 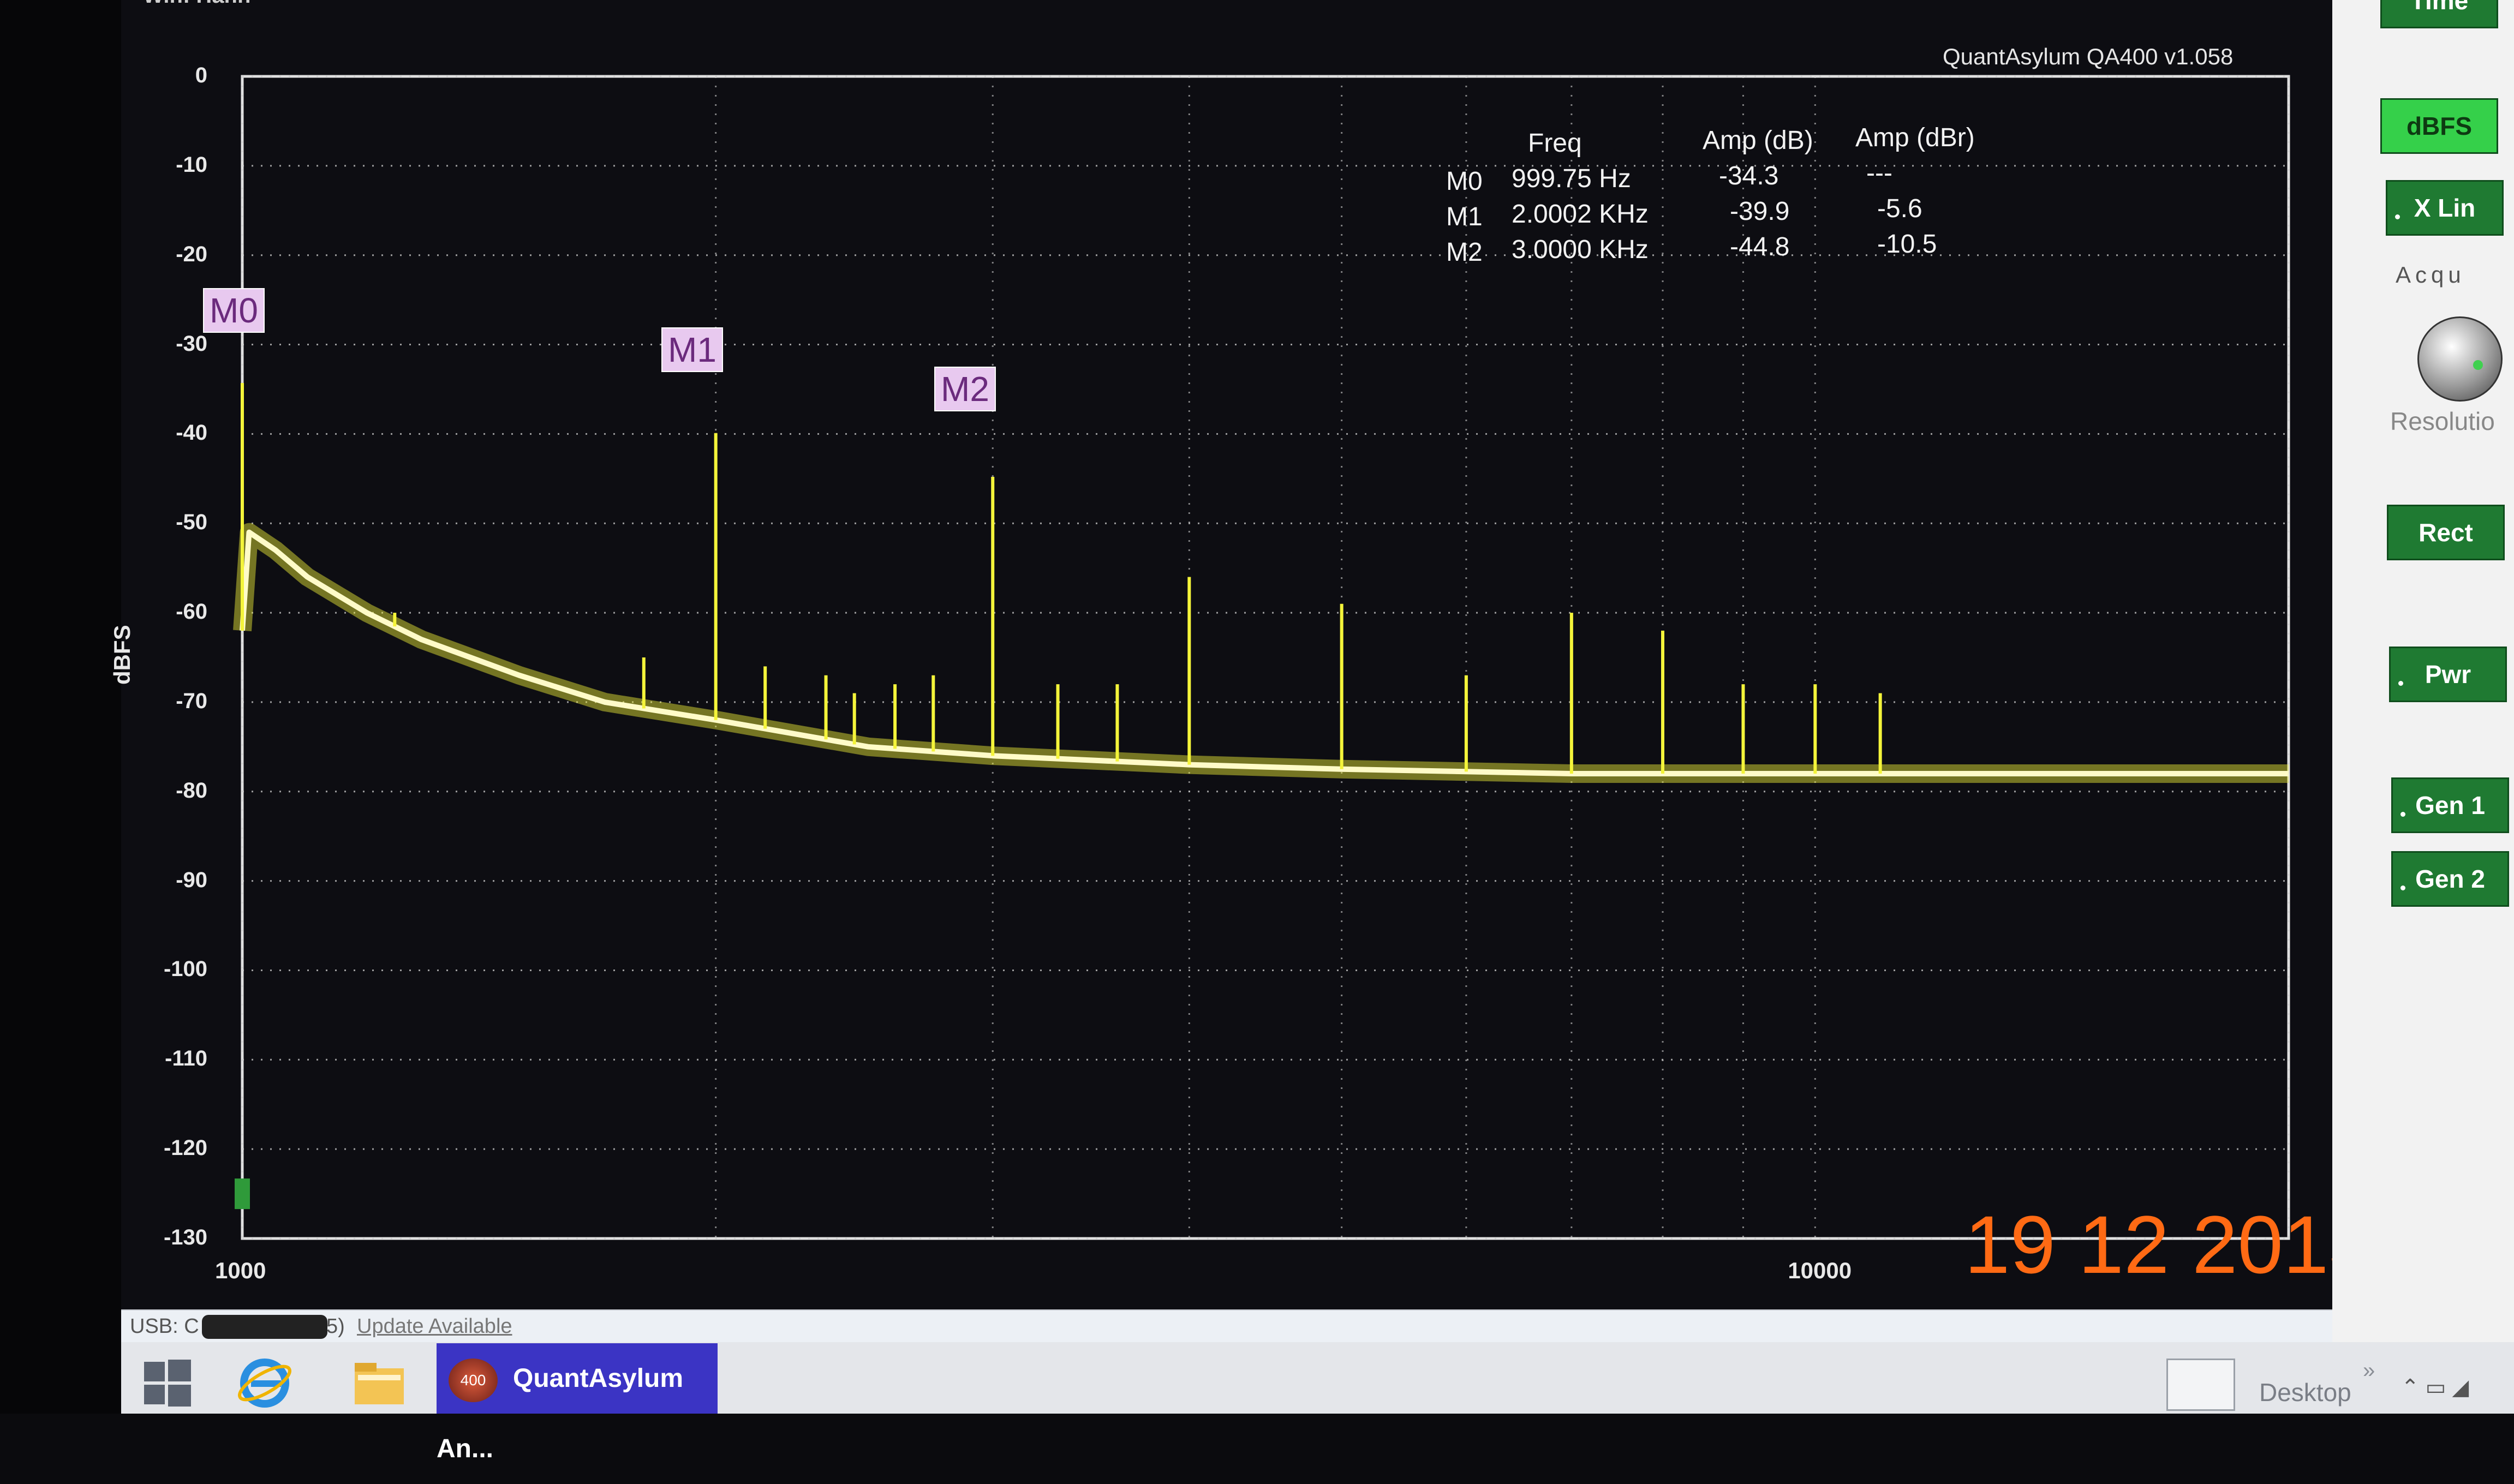 What do you see at coordinates (2478, 365) in the screenshot?
I see `knob-indicator-icon` at bounding box center [2478, 365].